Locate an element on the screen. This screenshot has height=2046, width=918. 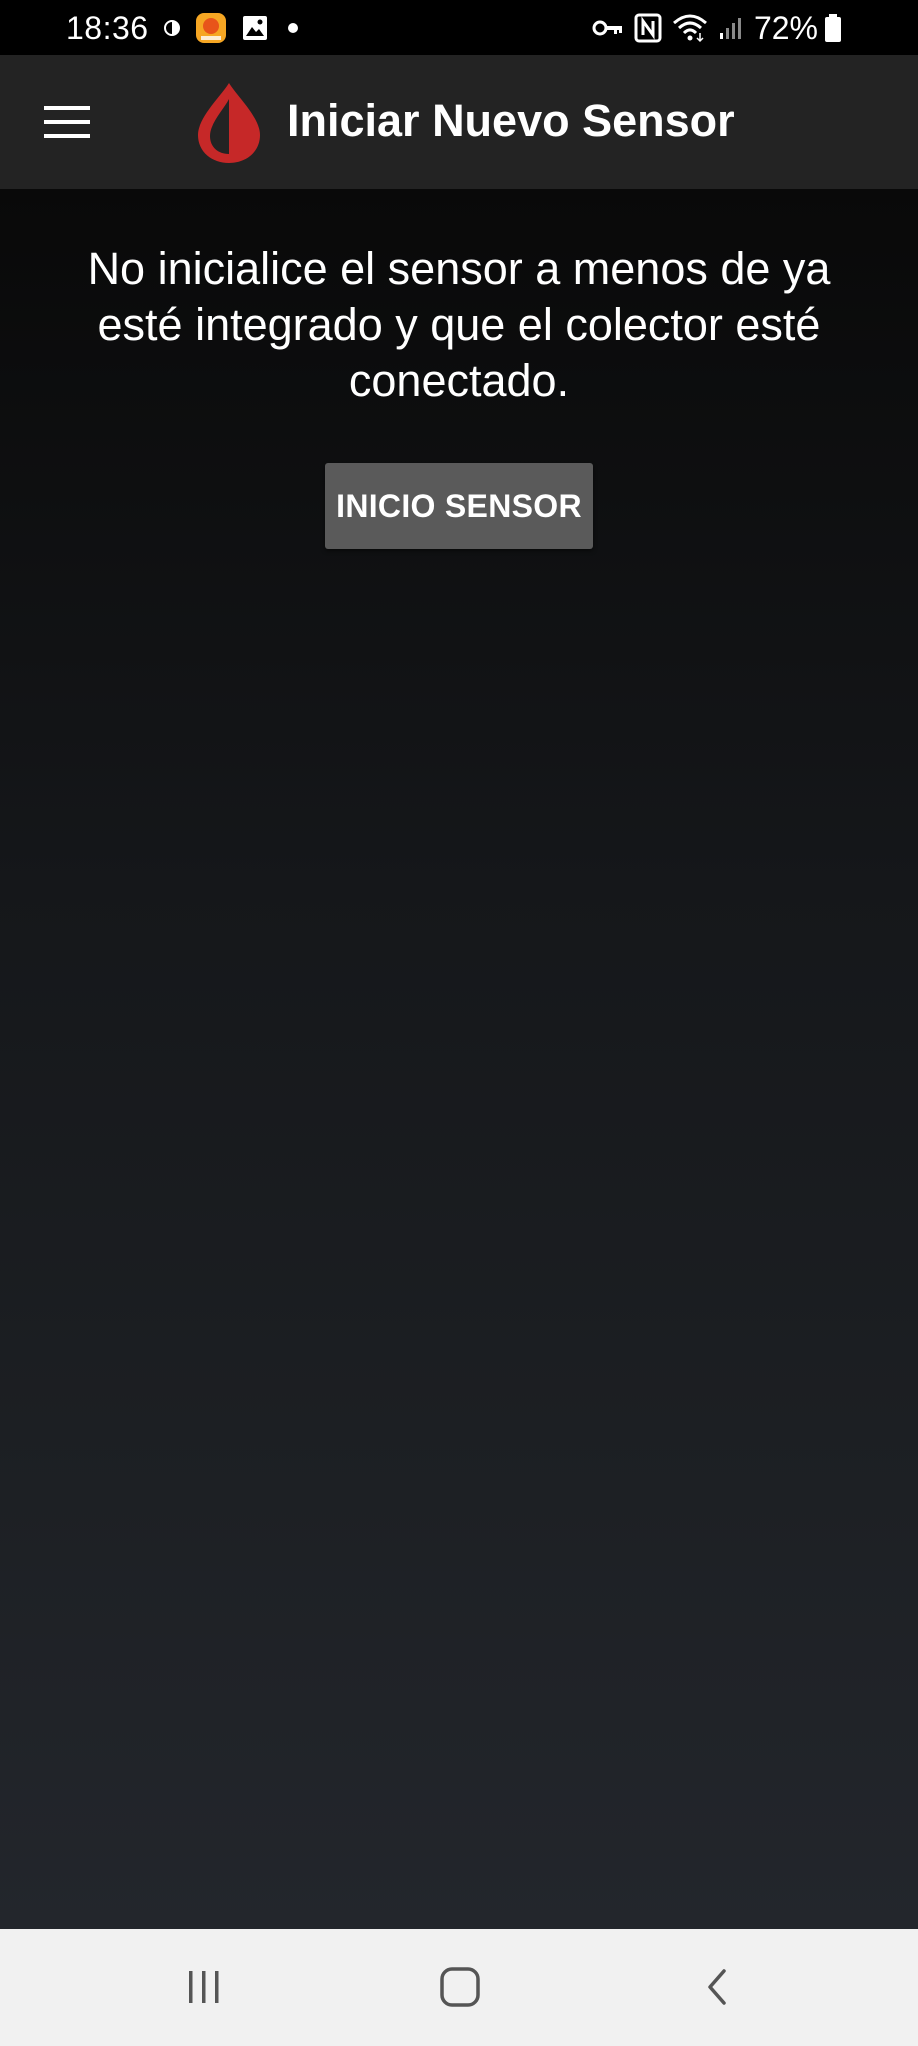
hamburger-menu-icon is located at coordinates (67, 122).